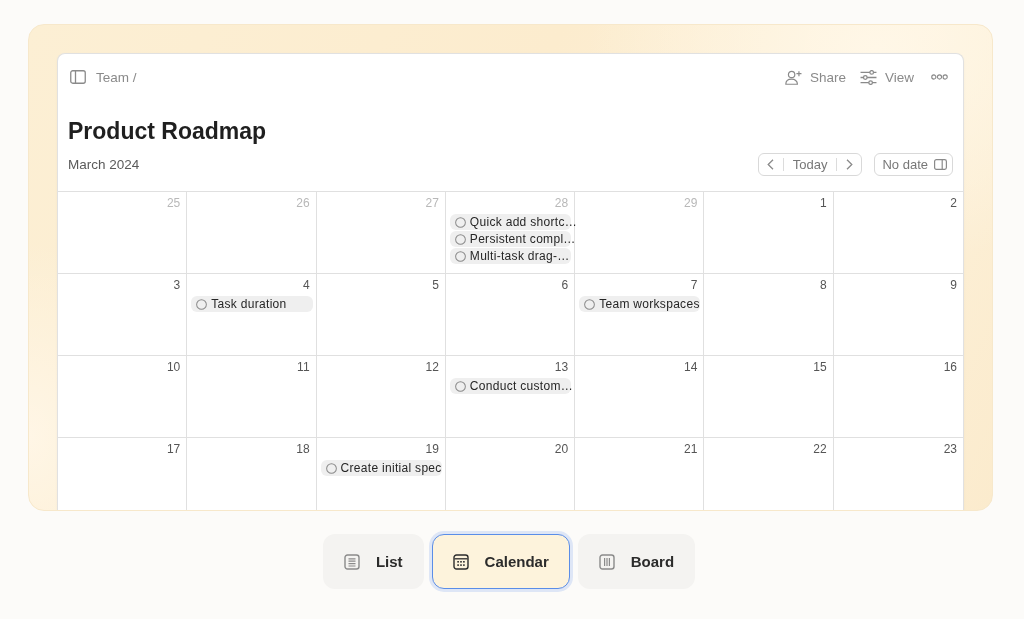 The height and width of the screenshot is (619, 1024). I want to click on share-button: Share, so click(815, 77).